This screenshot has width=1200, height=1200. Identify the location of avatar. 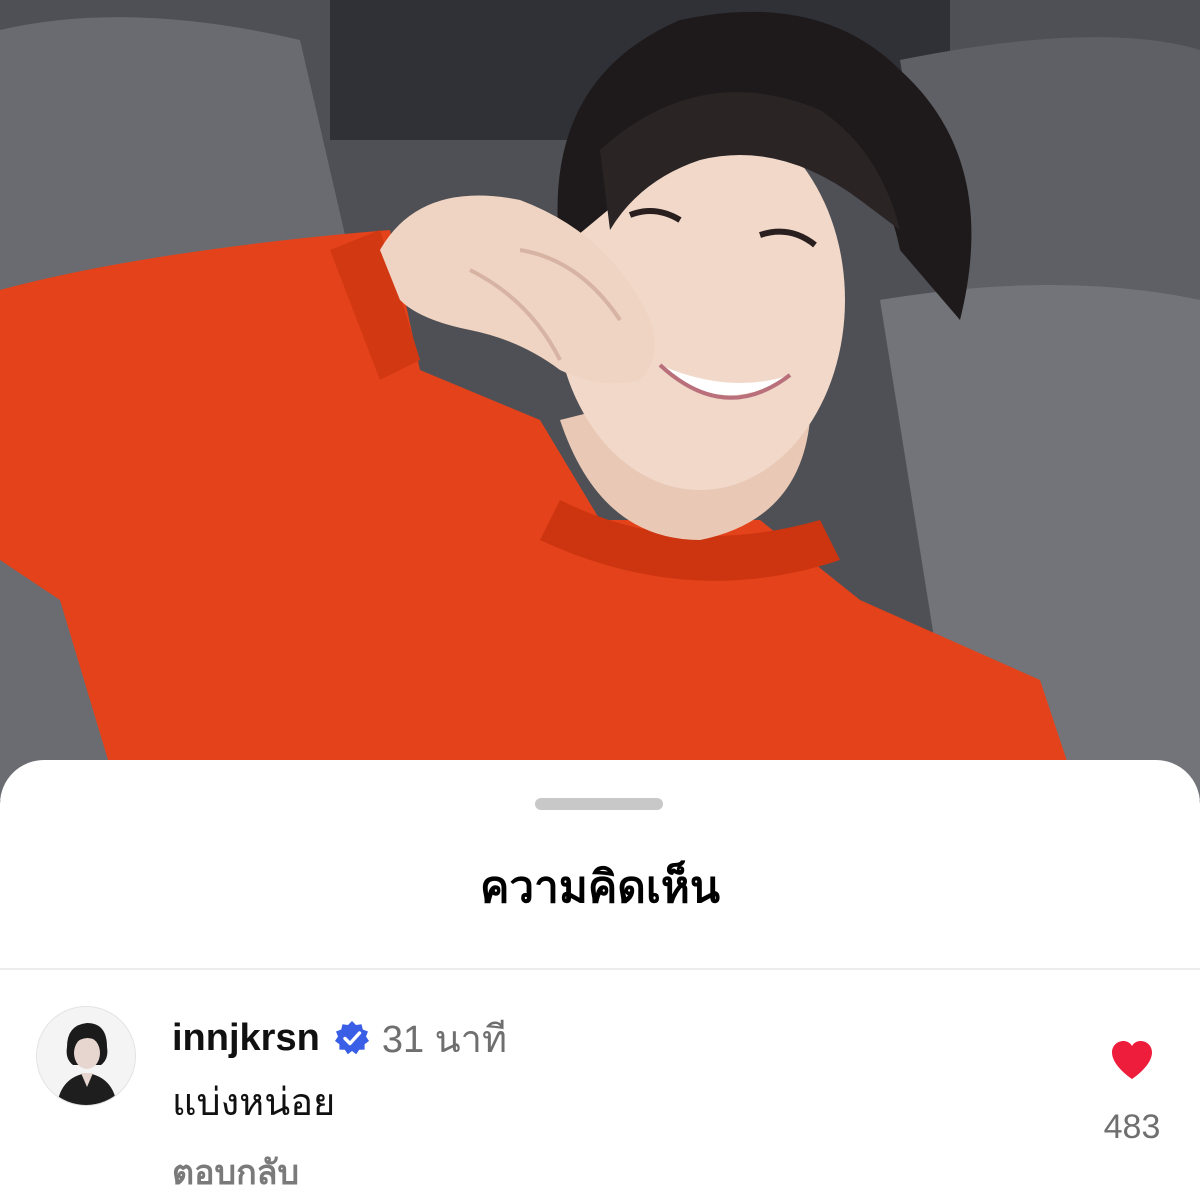
(86, 1056).